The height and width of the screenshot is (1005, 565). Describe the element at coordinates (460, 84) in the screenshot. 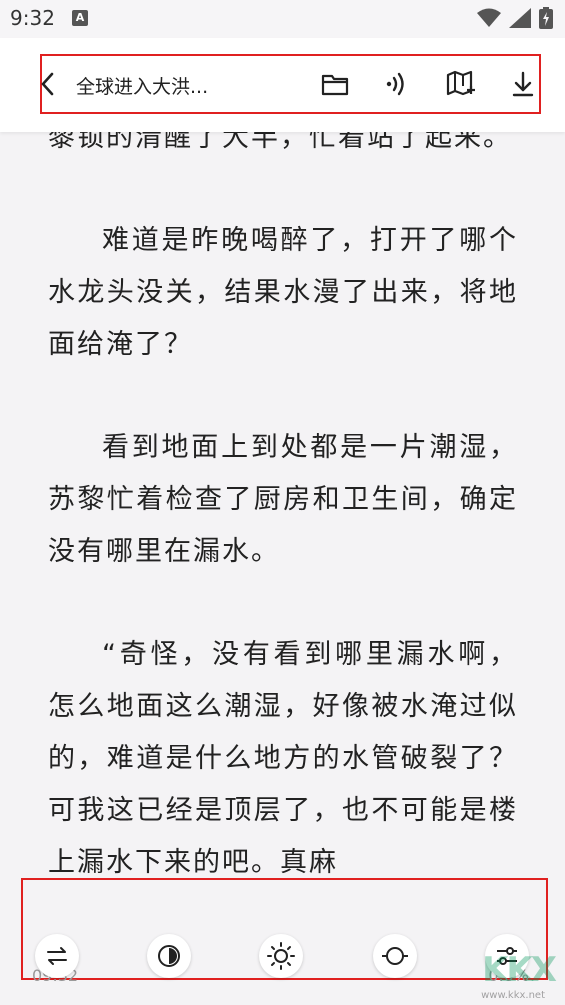

I see `add-bookmark-icon` at that location.